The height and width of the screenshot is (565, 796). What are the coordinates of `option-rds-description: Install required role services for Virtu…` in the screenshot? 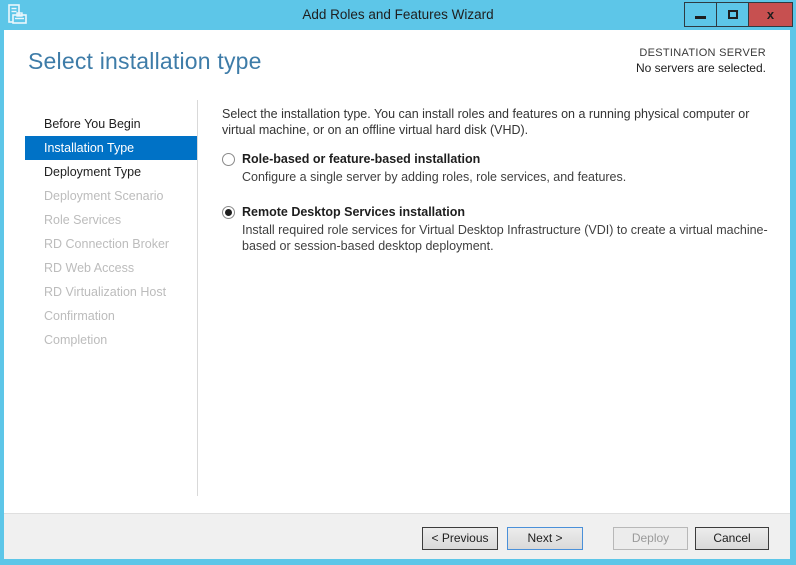 It's located at (505, 238).